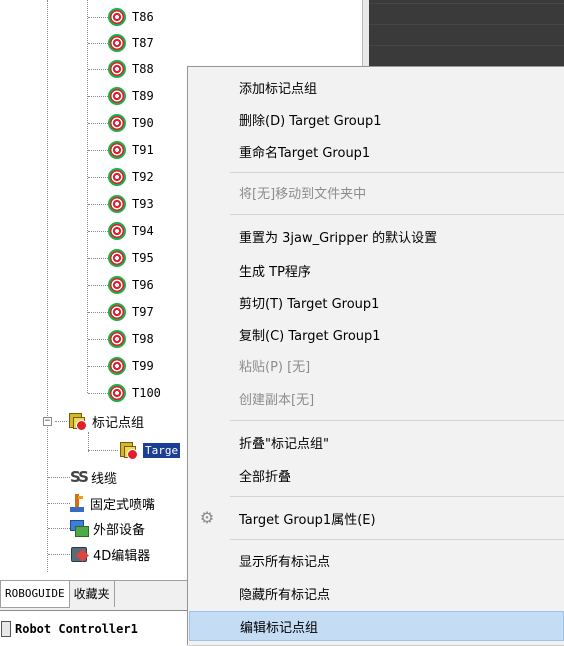  What do you see at coordinates (143, 204) in the screenshot?
I see `target-label: T93` at bounding box center [143, 204].